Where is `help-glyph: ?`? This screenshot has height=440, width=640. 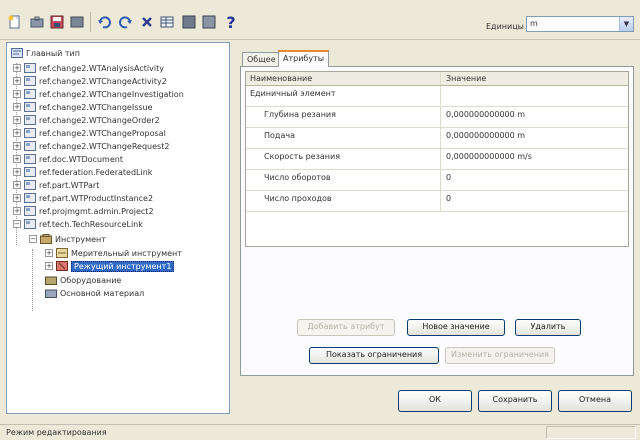 help-glyph: ? is located at coordinates (231, 22).